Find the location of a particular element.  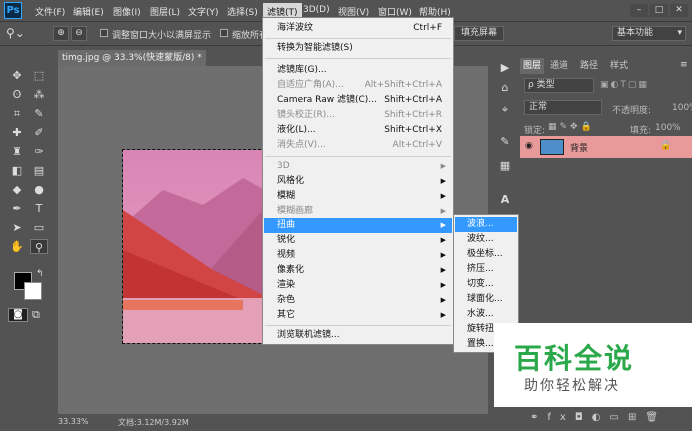

zoom-tool-active-icon: ⚲ is located at coordinates (39, 246).